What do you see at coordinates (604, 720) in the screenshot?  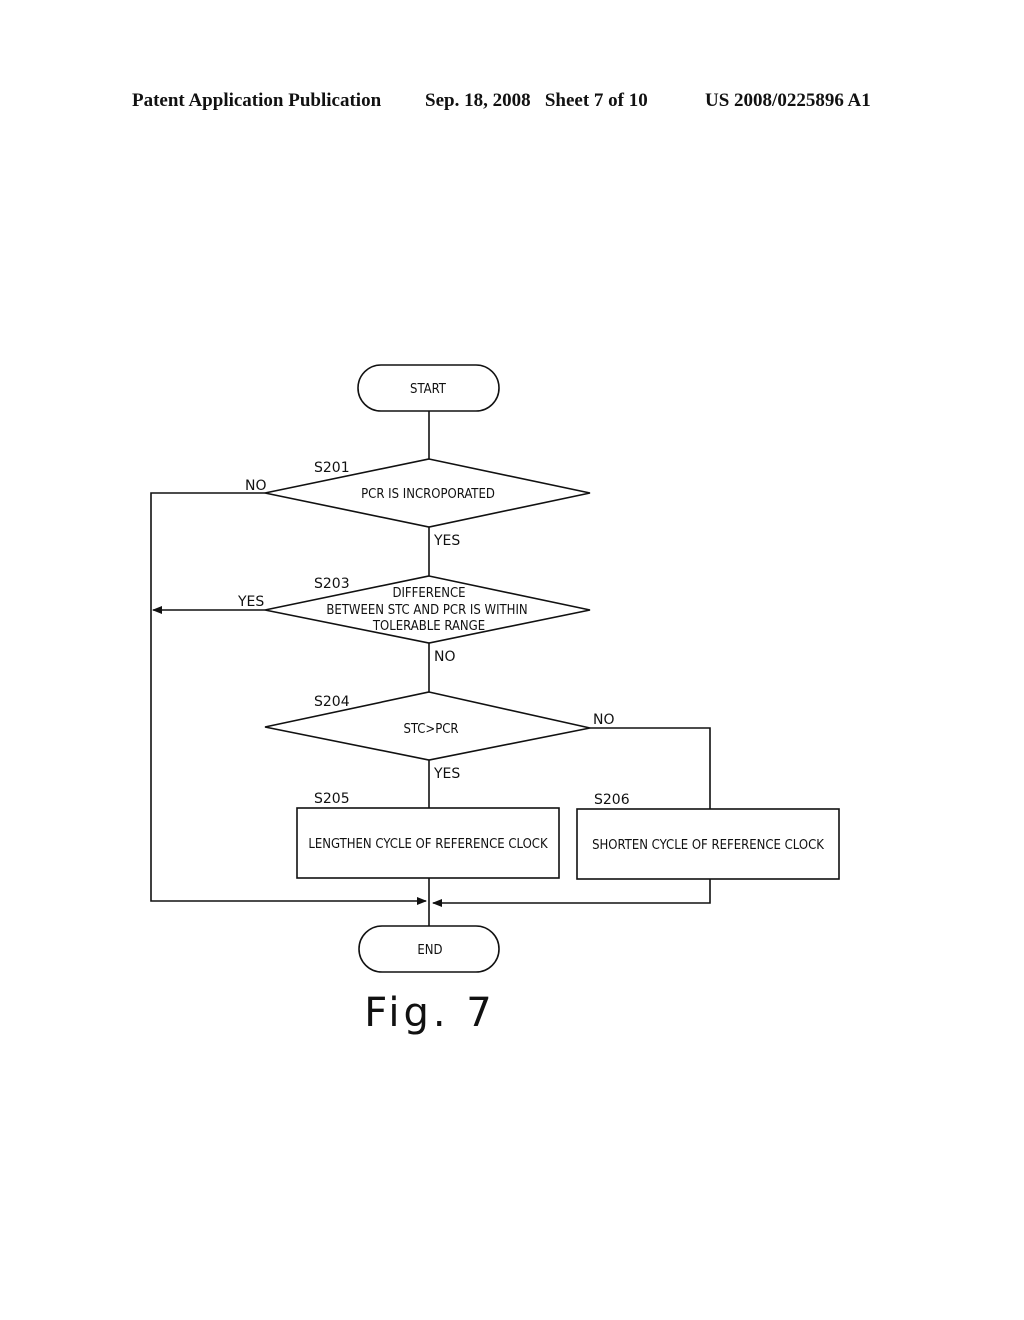 I see `s204-no-label: NO` at bounding box center [604, 720].